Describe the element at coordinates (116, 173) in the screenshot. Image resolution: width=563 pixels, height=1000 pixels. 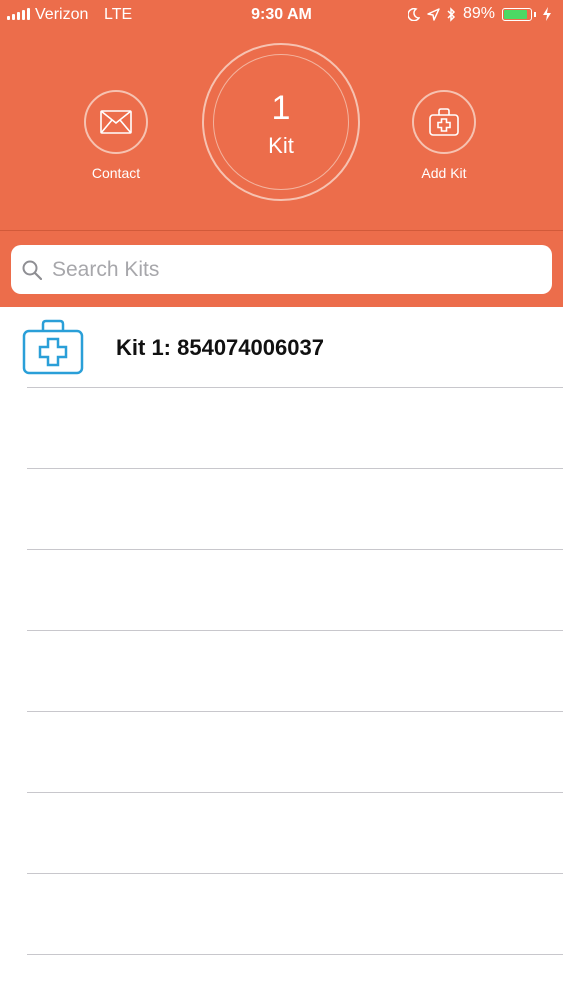
I see `contact-label: Contact` at that location.